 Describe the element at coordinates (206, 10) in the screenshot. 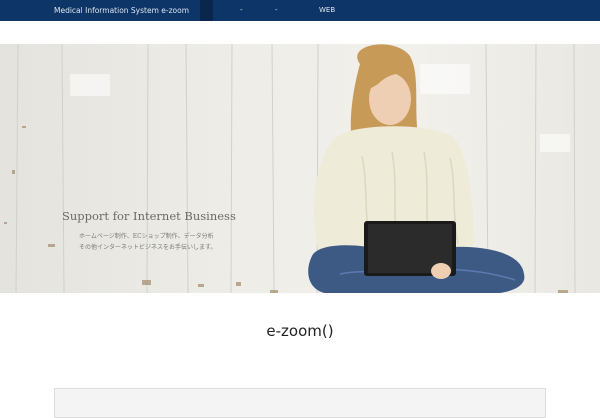

I see `nav-active-indicator` at that location.